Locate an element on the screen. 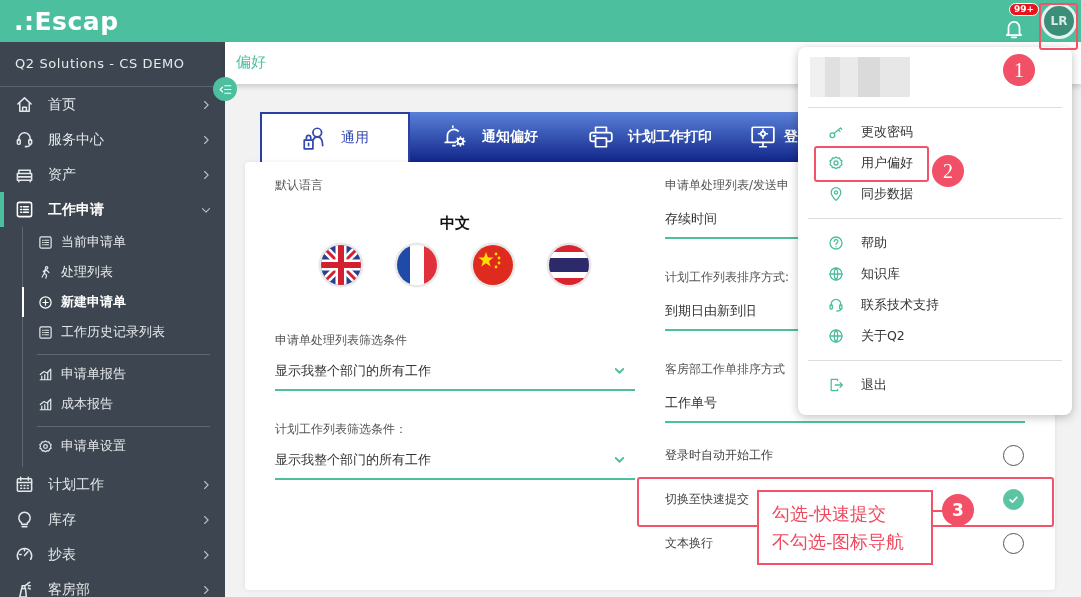  lightbulb-icon is located at coordinates (24, 519).